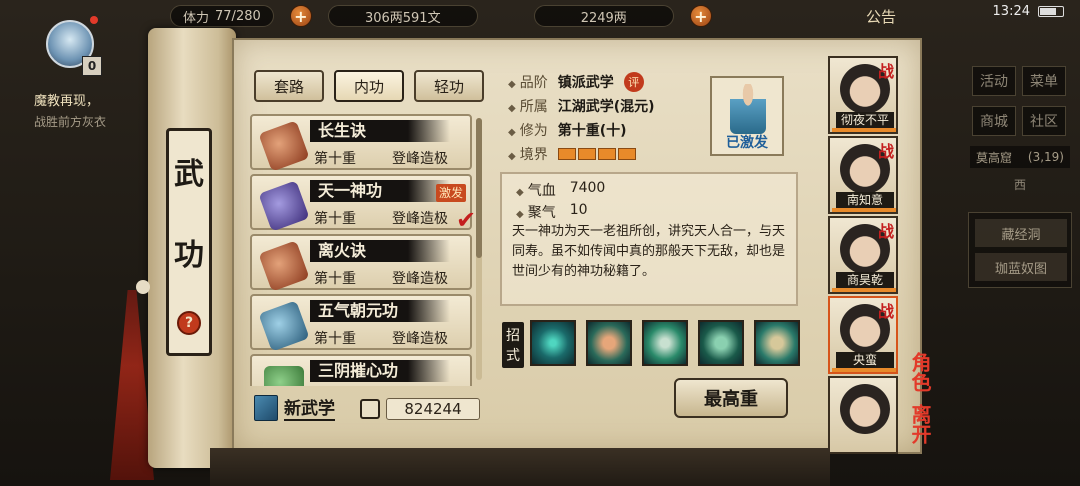 The width and height of the screenshot is (1080, 486). I want to click on resource-bar: 体力 77/280 + 306两591文 2249两 +, so click(535, 16).